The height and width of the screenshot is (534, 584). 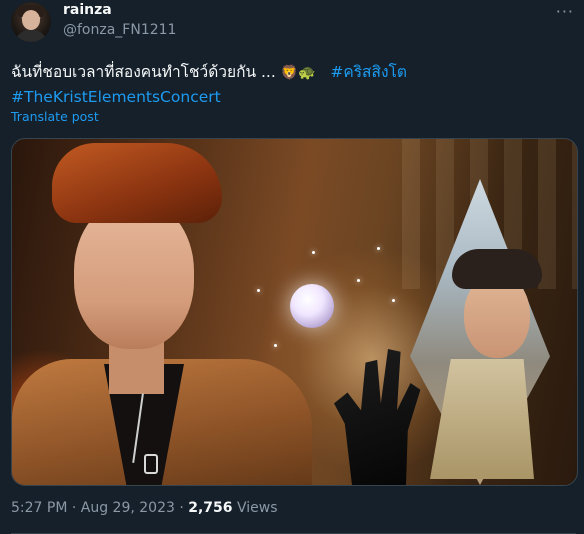 What do you see at coordinates (289, 73) in the screenshot?
I see `lion-emoji-icon: 🦁` at bounding box center [289, 73].